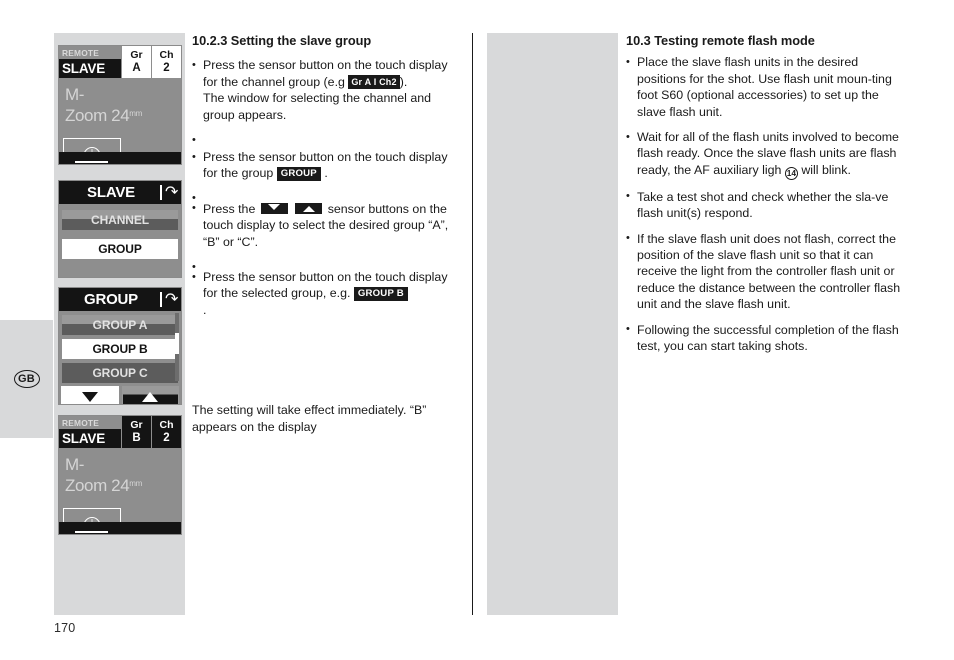 This screenshot has width=954, height=660. I want to click on language-code-badge: GB, so click(26, 379).